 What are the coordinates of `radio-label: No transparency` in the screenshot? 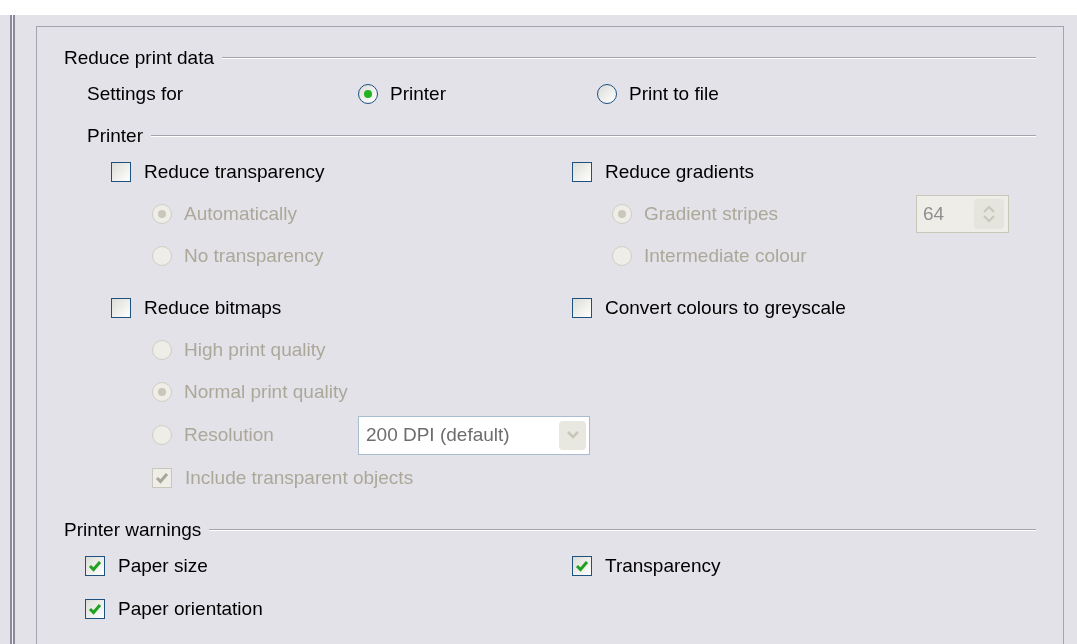 It's located at (254, 255).